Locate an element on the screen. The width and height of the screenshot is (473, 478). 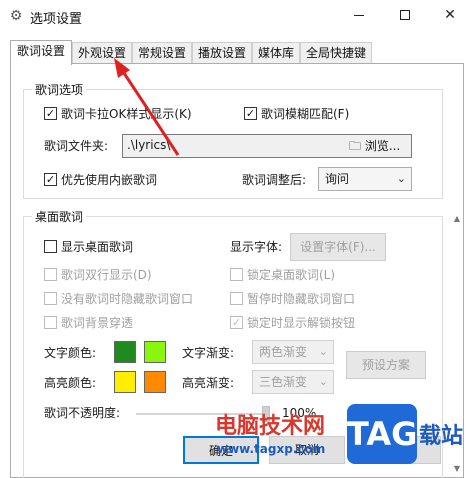
gear-icon: ⚙ is located at coordinates (16, 16).